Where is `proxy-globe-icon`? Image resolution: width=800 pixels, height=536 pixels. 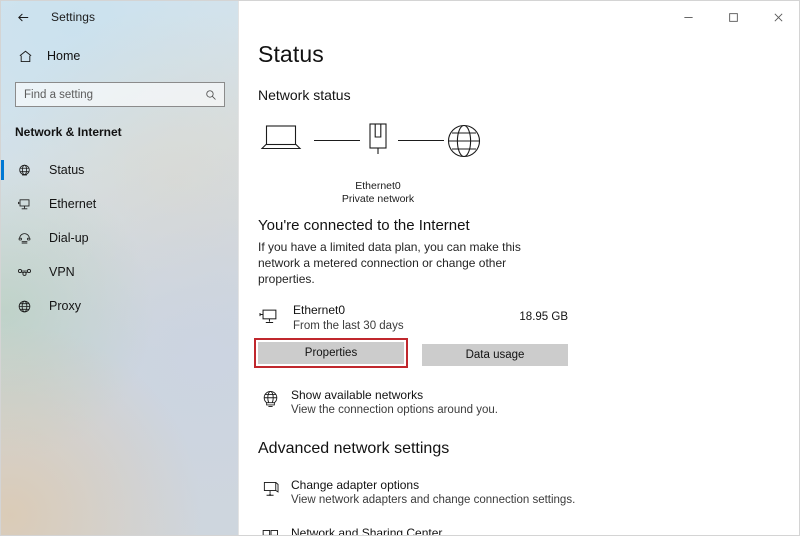 proxy-globe-icon is located at coordinates (24, 306).